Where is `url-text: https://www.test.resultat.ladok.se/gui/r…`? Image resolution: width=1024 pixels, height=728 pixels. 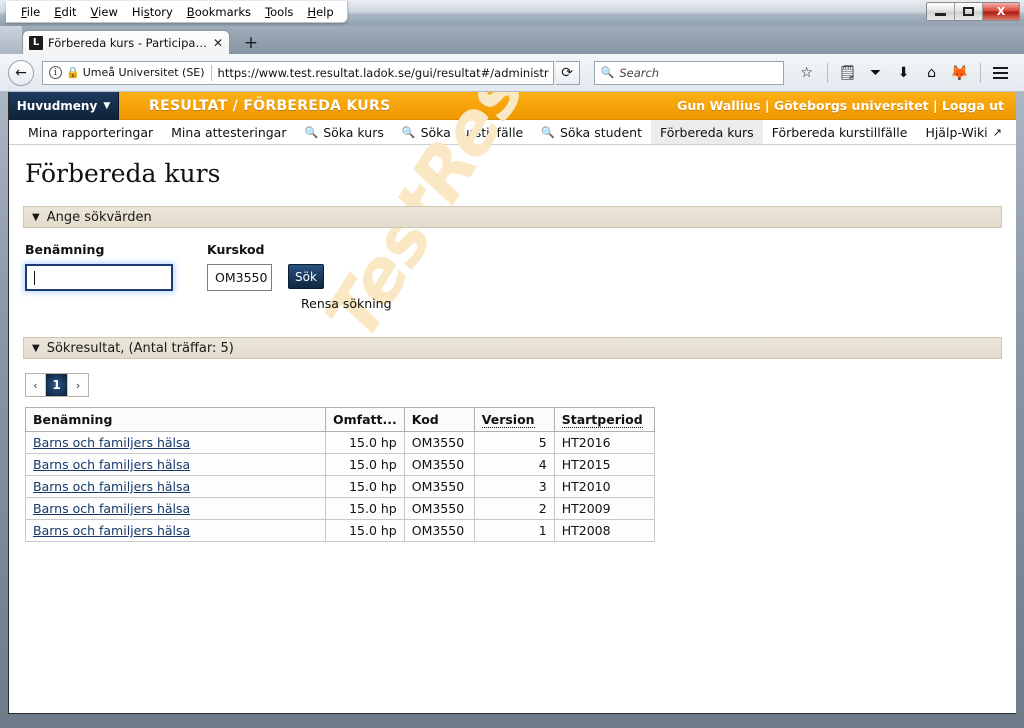 url-text: https://www.test.resultat.ladok.se/gui/r… is located at coordinates (383, 73).